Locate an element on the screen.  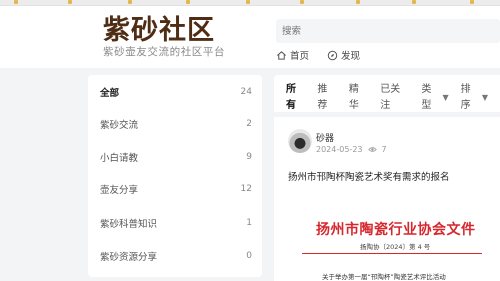
eye-icon is located at coordinates (372, 149).